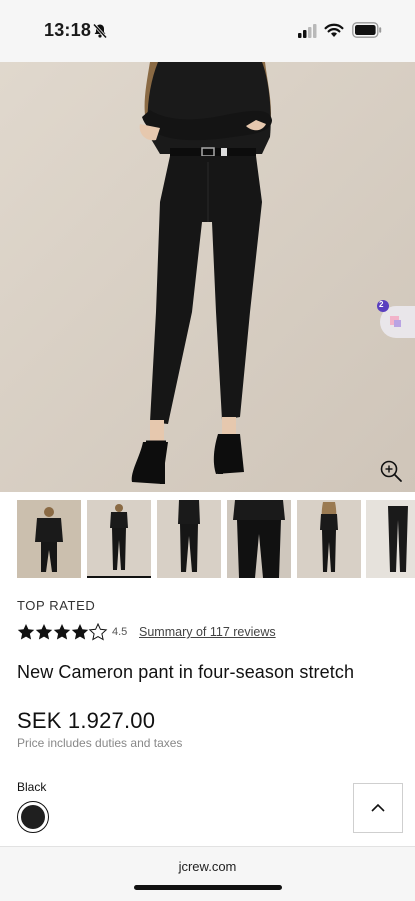  What do you see at coordinates (381, 304) in the screenshot?
I see `promo-count: 2` at bounding box center [381, 304].